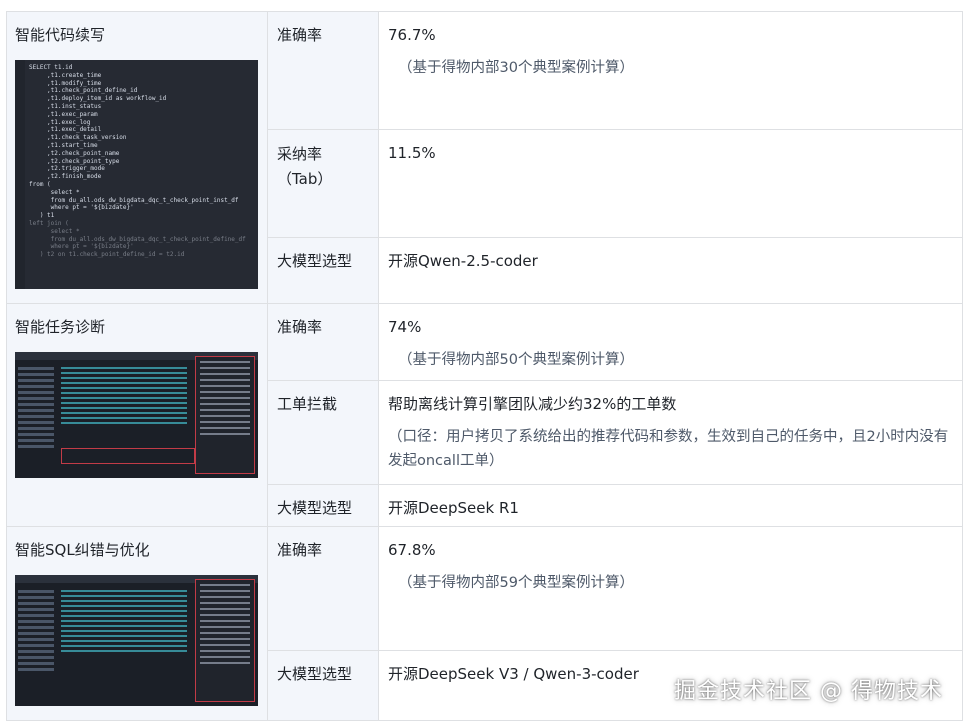 The image size is (965, 727). What do you see at coordinates (323, 432) in the screenshot?
I see `metric-label-cell: 工单拦截` at bounding box center [323, 432].